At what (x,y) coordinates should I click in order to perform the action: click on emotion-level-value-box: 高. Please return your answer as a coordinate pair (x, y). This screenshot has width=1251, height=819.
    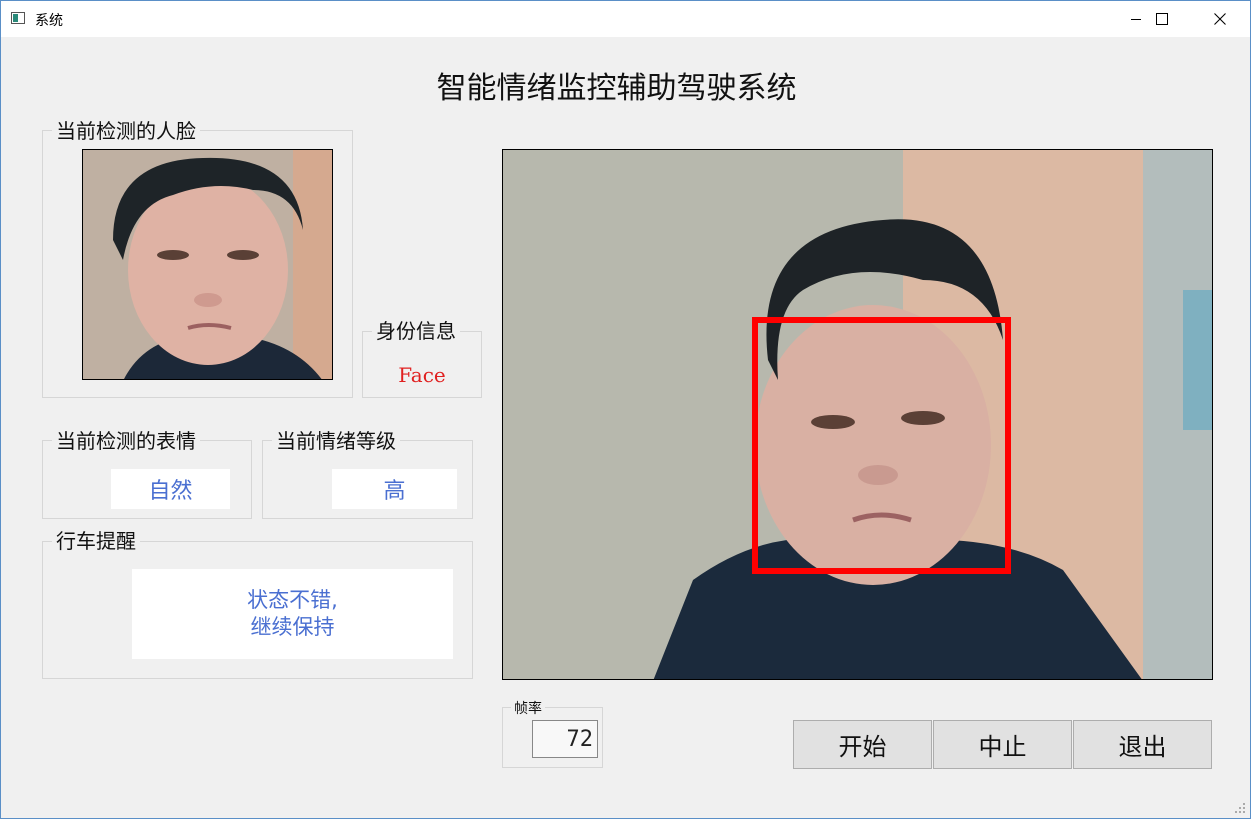
    Looking at the image, I should click on (394, 489).